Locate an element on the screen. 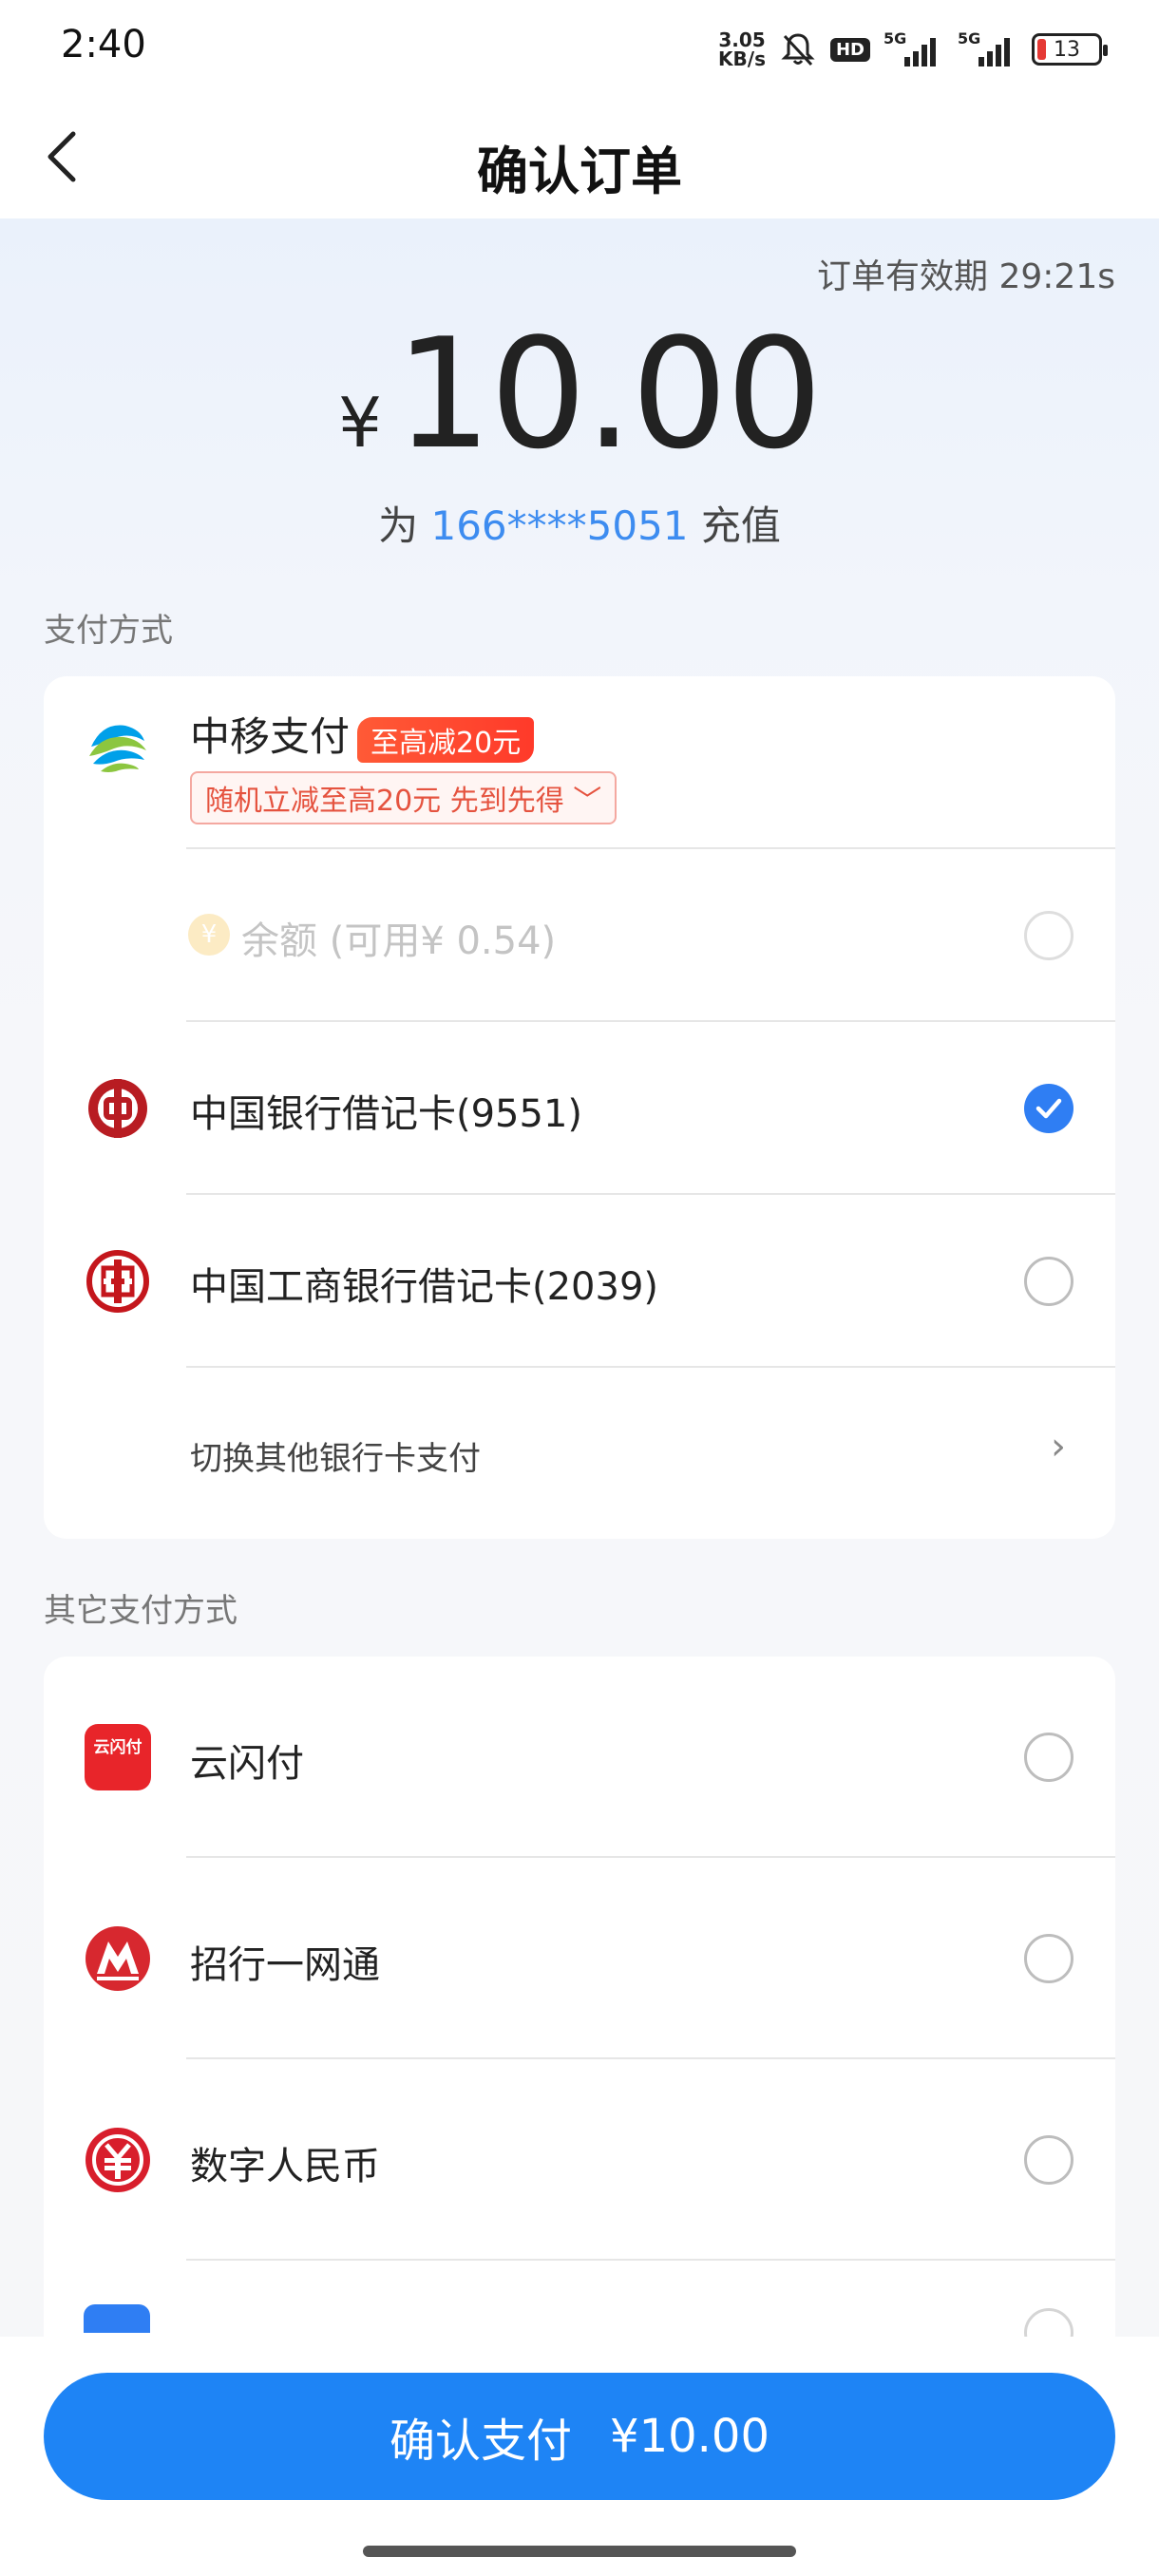 The height and width of the screenshot is (2576, 1159). check-icon is located at coordinates (1049, 1108).